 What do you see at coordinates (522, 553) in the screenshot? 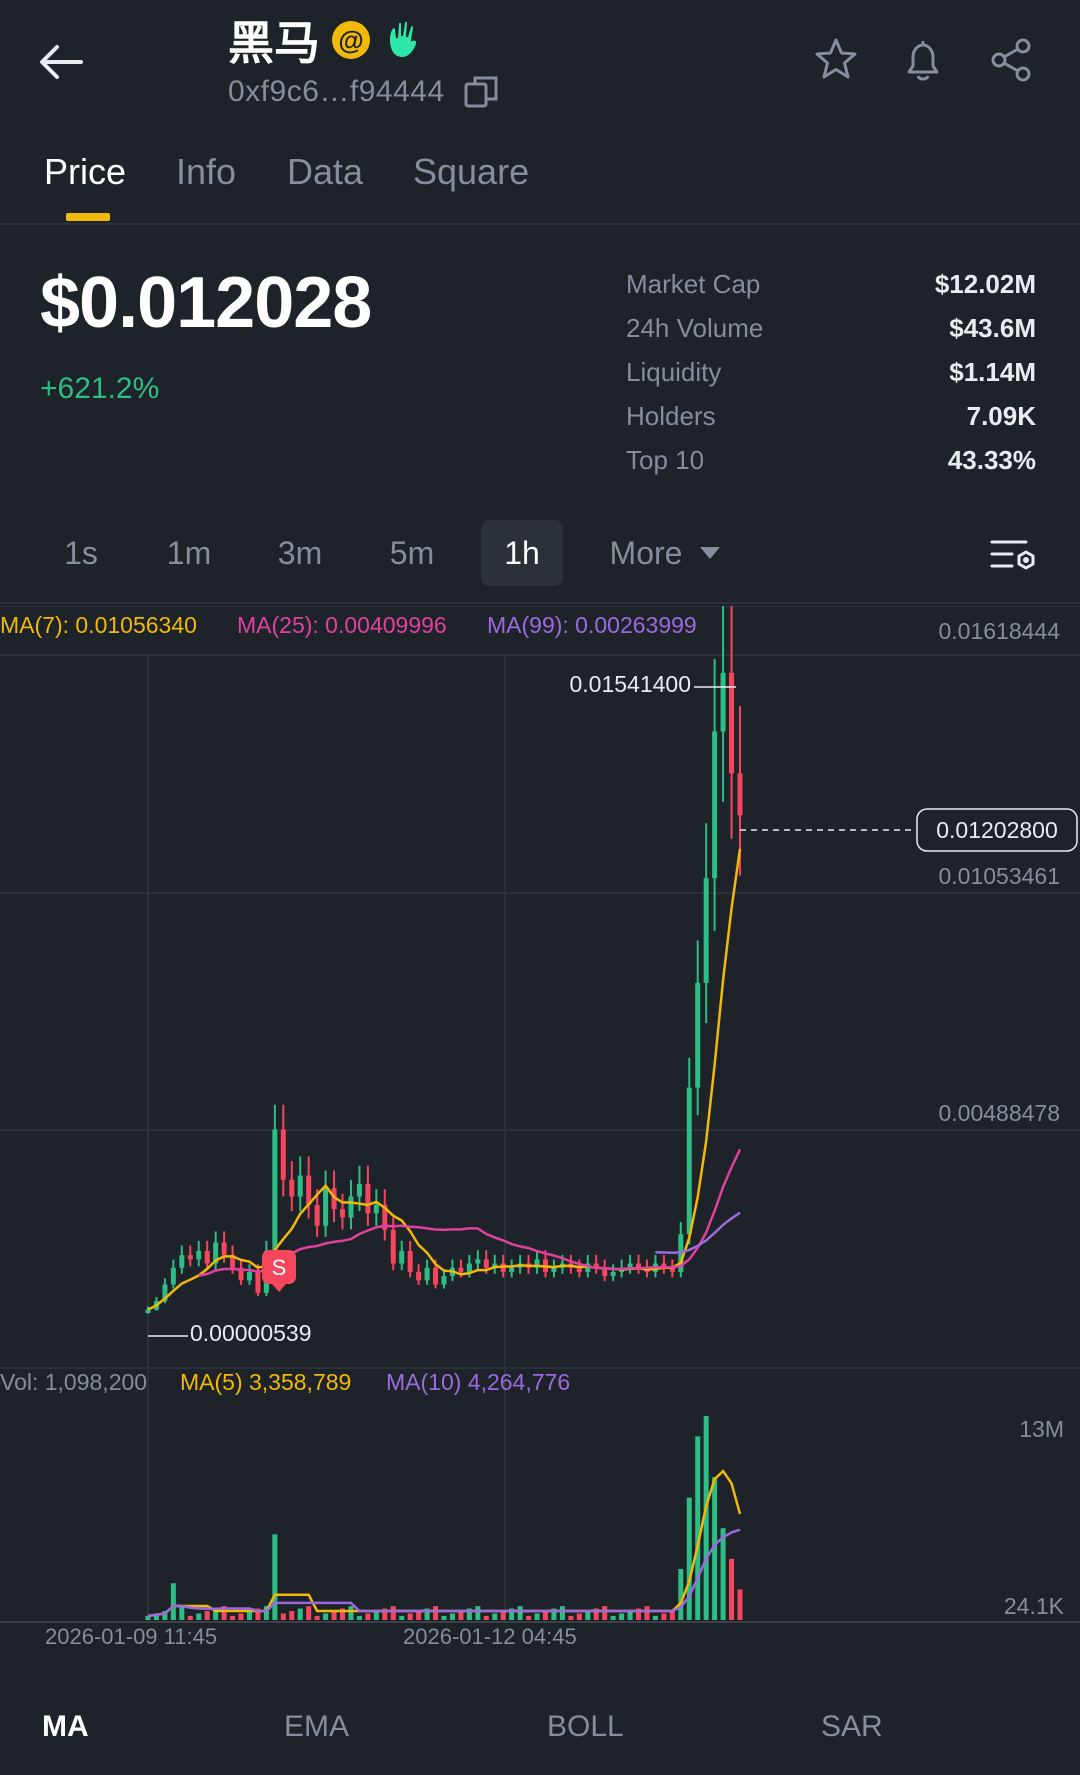
I see `interval-1h: 1h` at bounding box center [522, 553].